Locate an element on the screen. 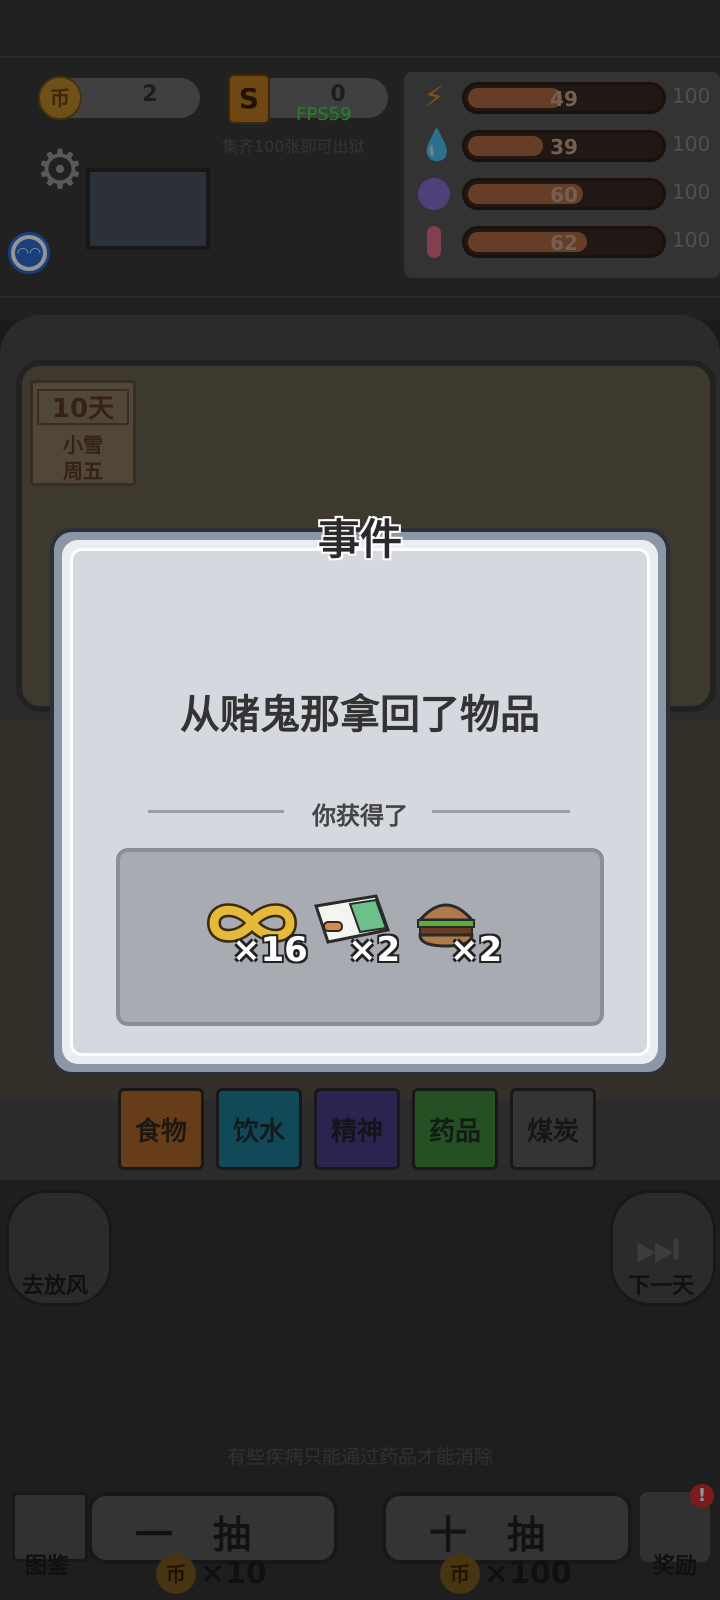 This screenshot has width=720, height=1600. item-count: ×16 is located at coordinates (270, 950).